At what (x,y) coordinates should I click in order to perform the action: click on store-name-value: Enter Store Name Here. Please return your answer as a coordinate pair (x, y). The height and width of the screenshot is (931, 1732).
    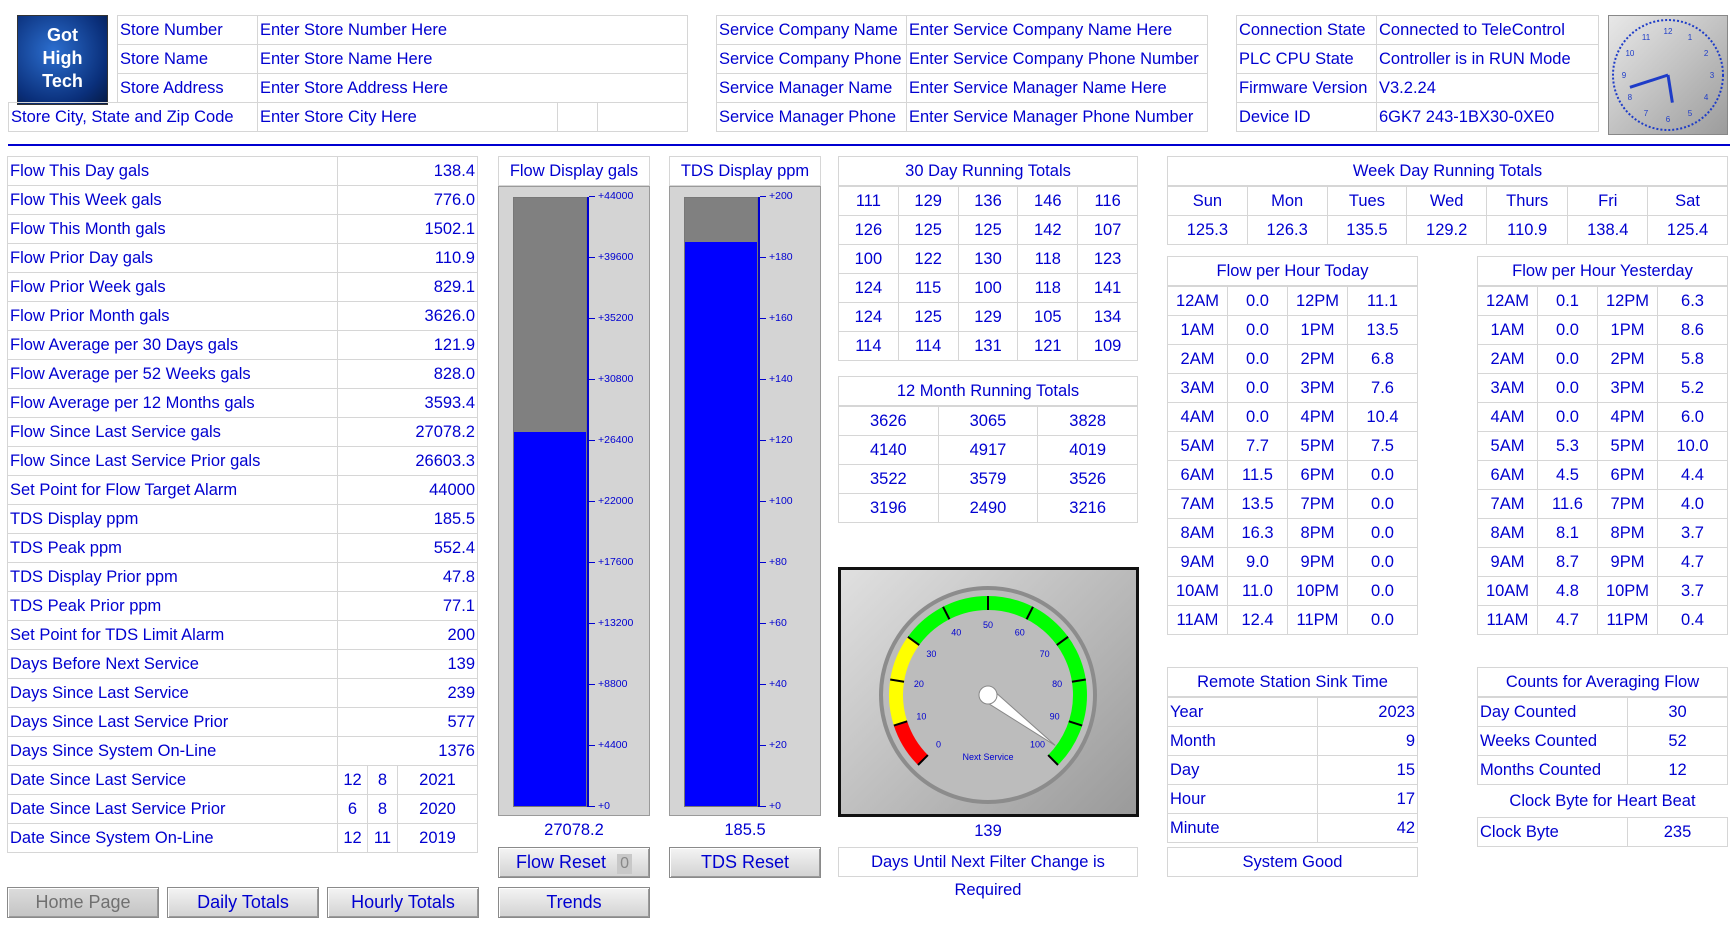
    Looking at the image, I should click on (472, 59).